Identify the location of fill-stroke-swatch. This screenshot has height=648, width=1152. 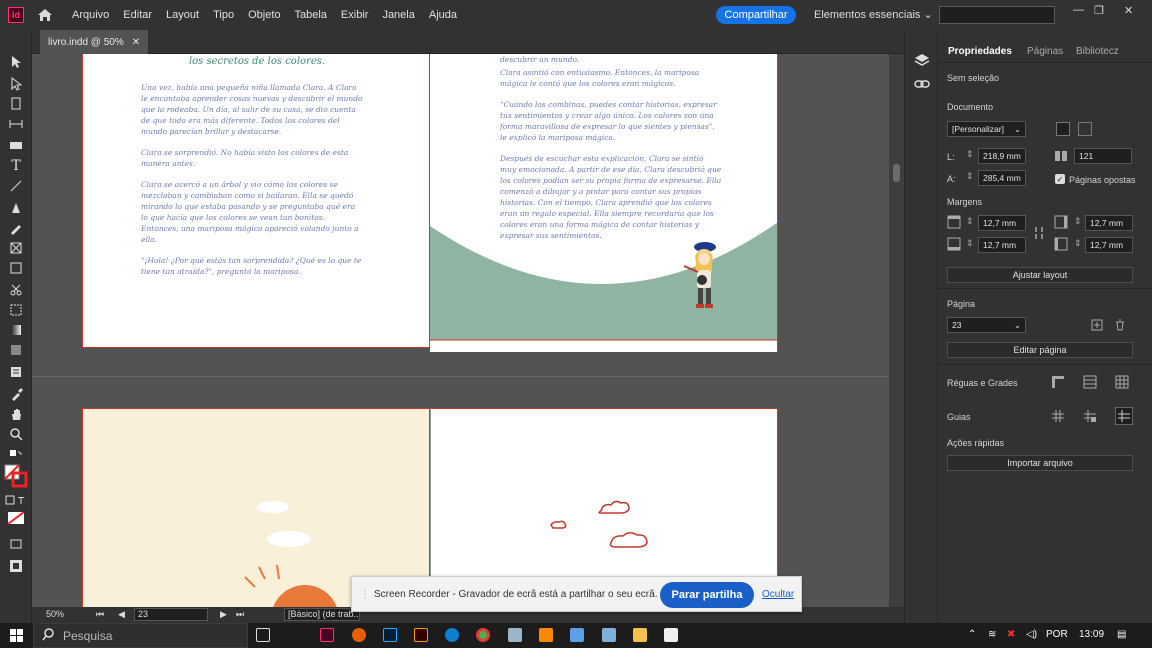
(16, 476).